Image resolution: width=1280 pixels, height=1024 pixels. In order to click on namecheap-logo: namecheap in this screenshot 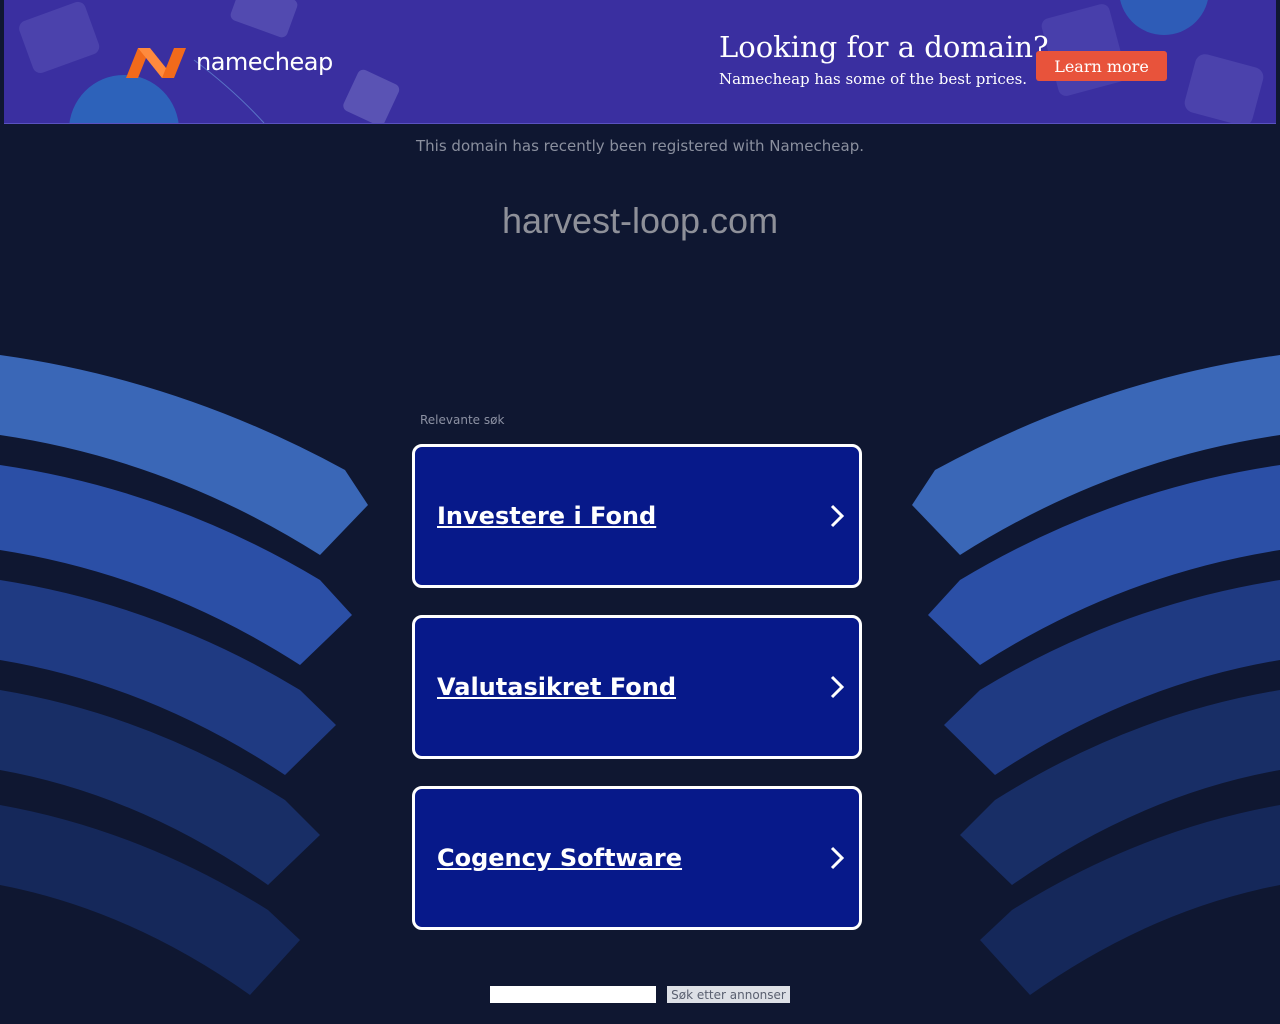, I will do `click(228, 62)`.